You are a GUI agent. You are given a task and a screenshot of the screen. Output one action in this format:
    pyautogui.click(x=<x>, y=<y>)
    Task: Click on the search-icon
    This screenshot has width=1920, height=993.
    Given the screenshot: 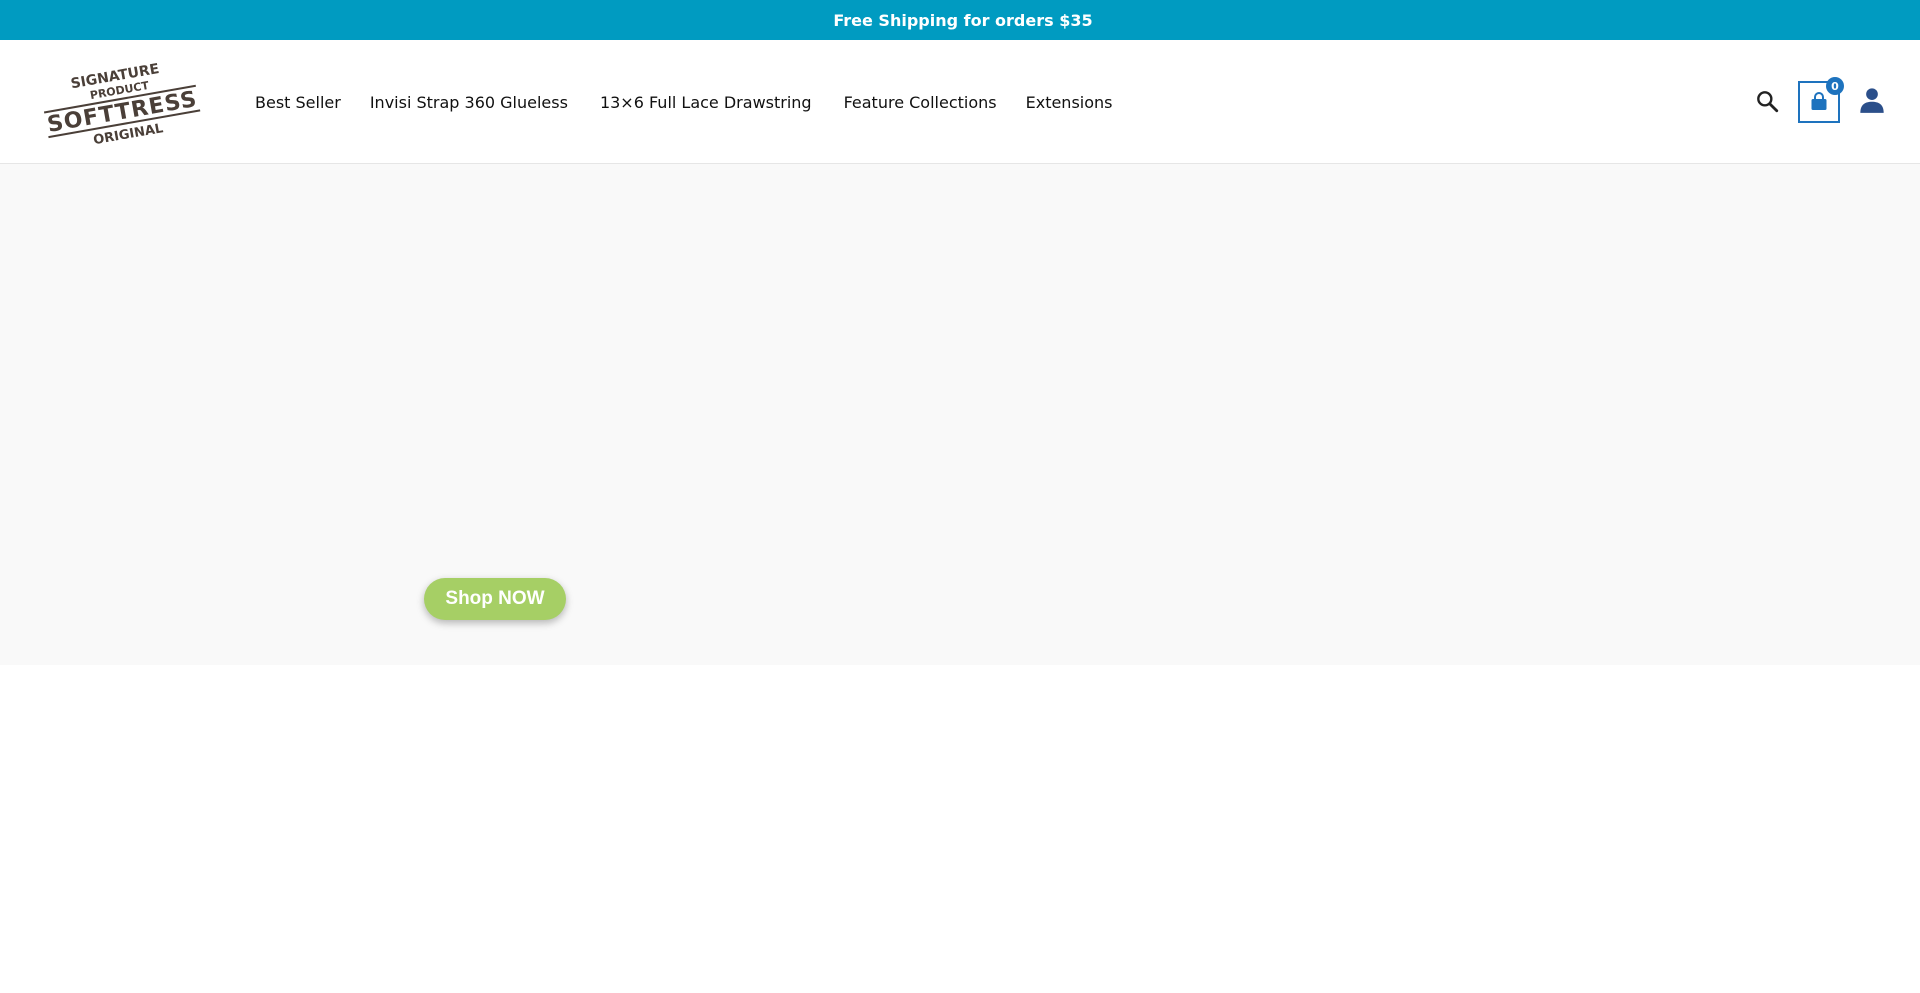 What is the action you would take?
    pyautogui.click(x=1767, y=101)
    